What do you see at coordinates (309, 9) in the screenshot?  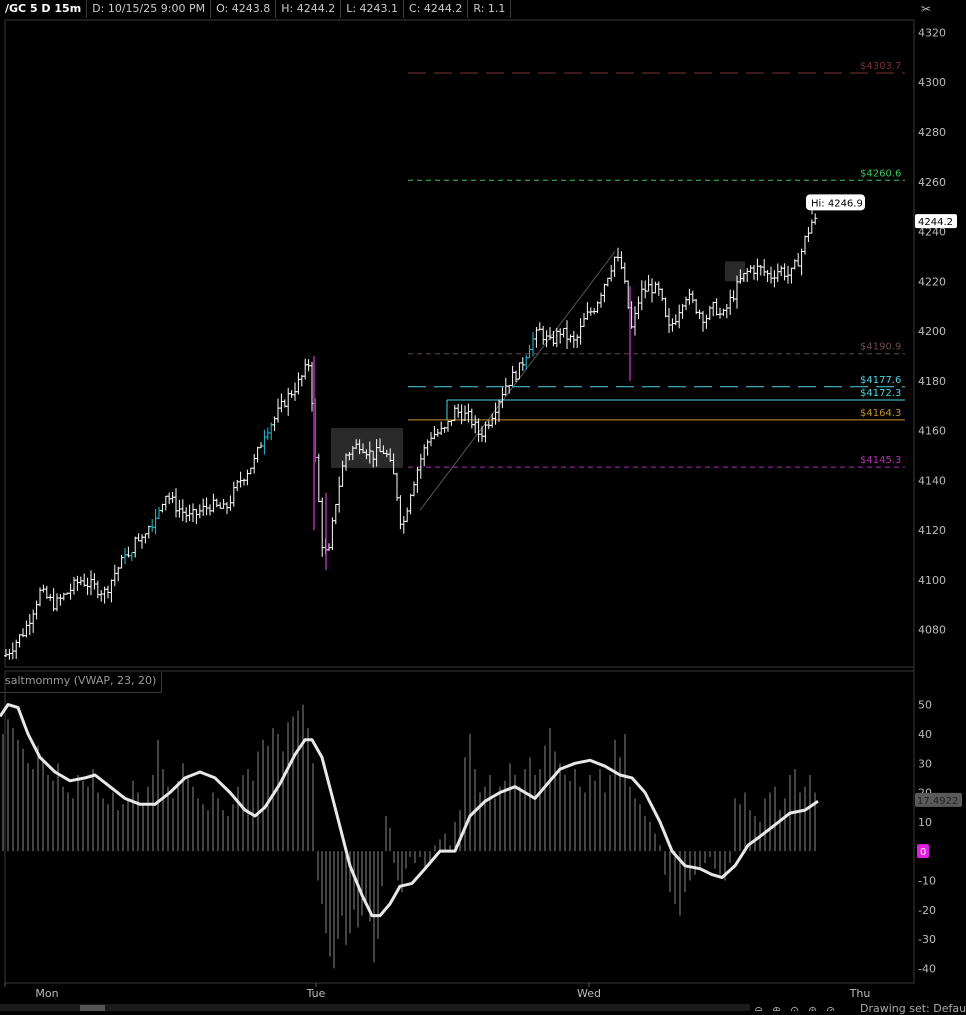 I see `high-readout: H: 4244.2` at bounding box center [309, 9].